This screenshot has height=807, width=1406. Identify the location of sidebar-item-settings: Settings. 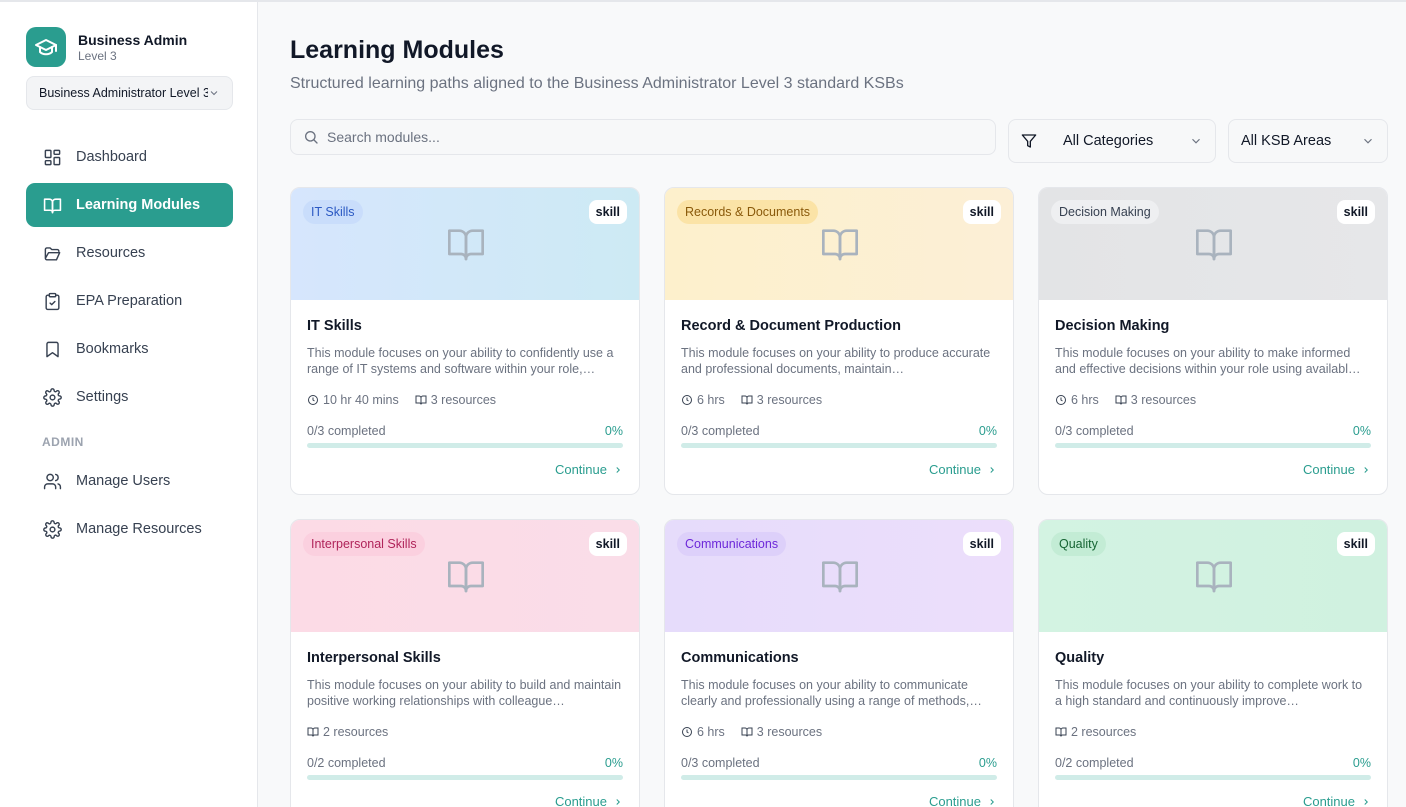
(129, 397).